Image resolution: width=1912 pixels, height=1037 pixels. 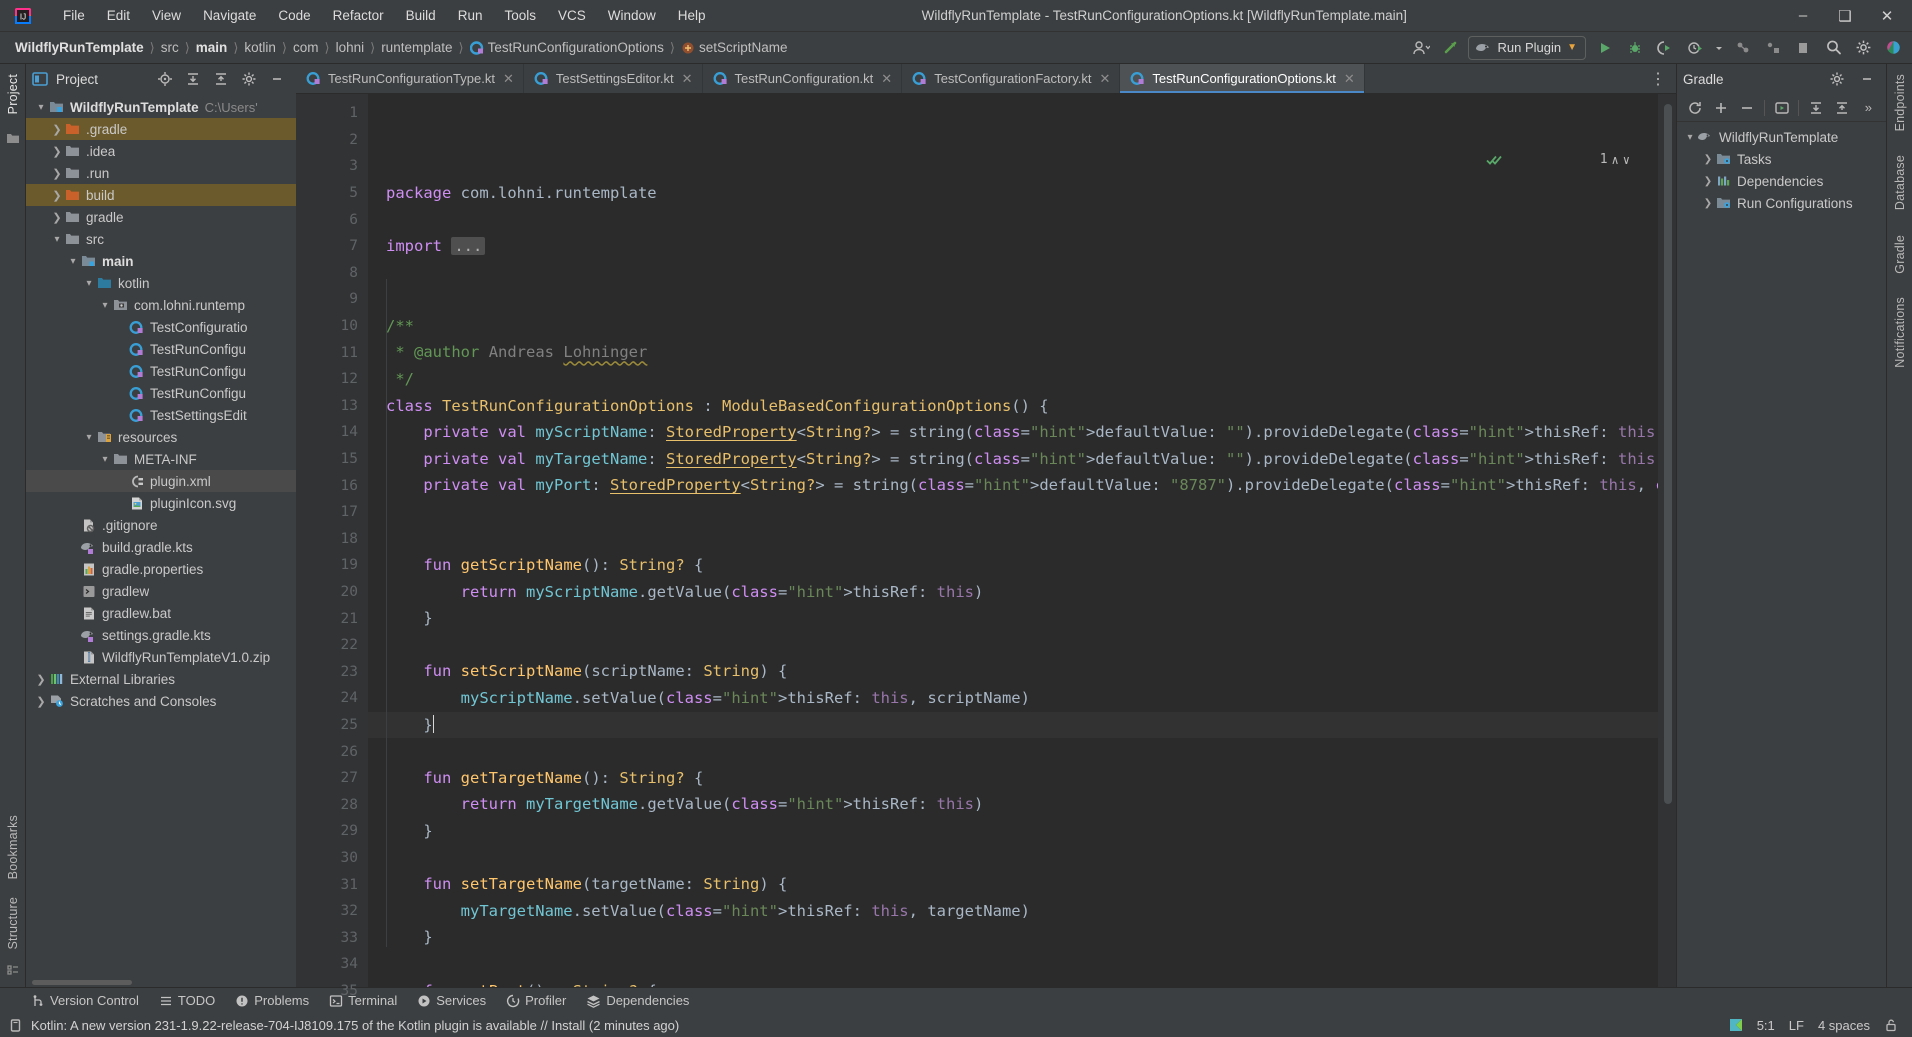 I want to click on close-icon: ✕, so click(x=687, y=79).